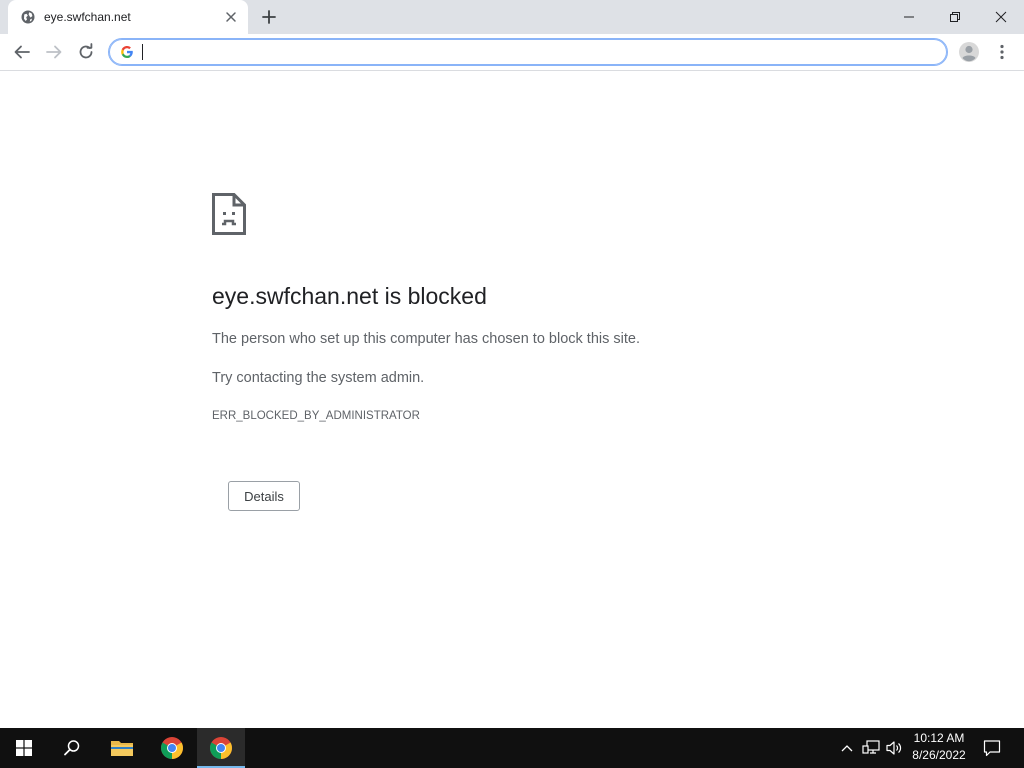 Image resolution: width=1024 pixels, height=768 pixels. Describe the element at coordinates (939, 738) in the screenshot. I see `clock-time: 10:12 AM` at that location.